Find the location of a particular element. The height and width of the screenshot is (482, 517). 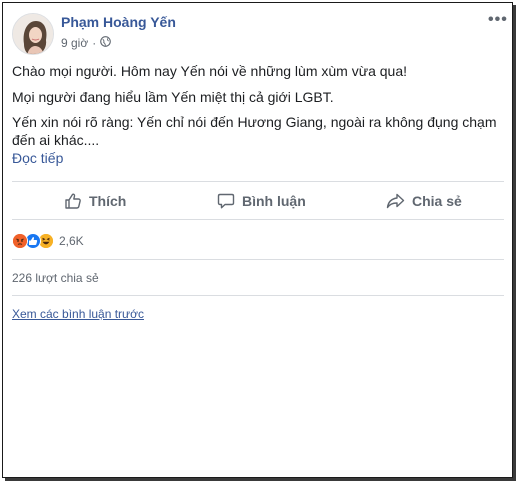

card-shadow-bottom is located at coordinates (260, 479).